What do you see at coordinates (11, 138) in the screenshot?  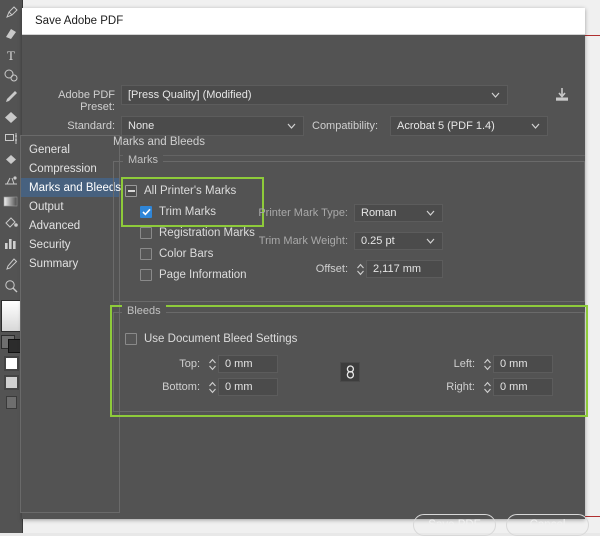 I see `artboard-tool-icon` at bounding box center [11, 138].